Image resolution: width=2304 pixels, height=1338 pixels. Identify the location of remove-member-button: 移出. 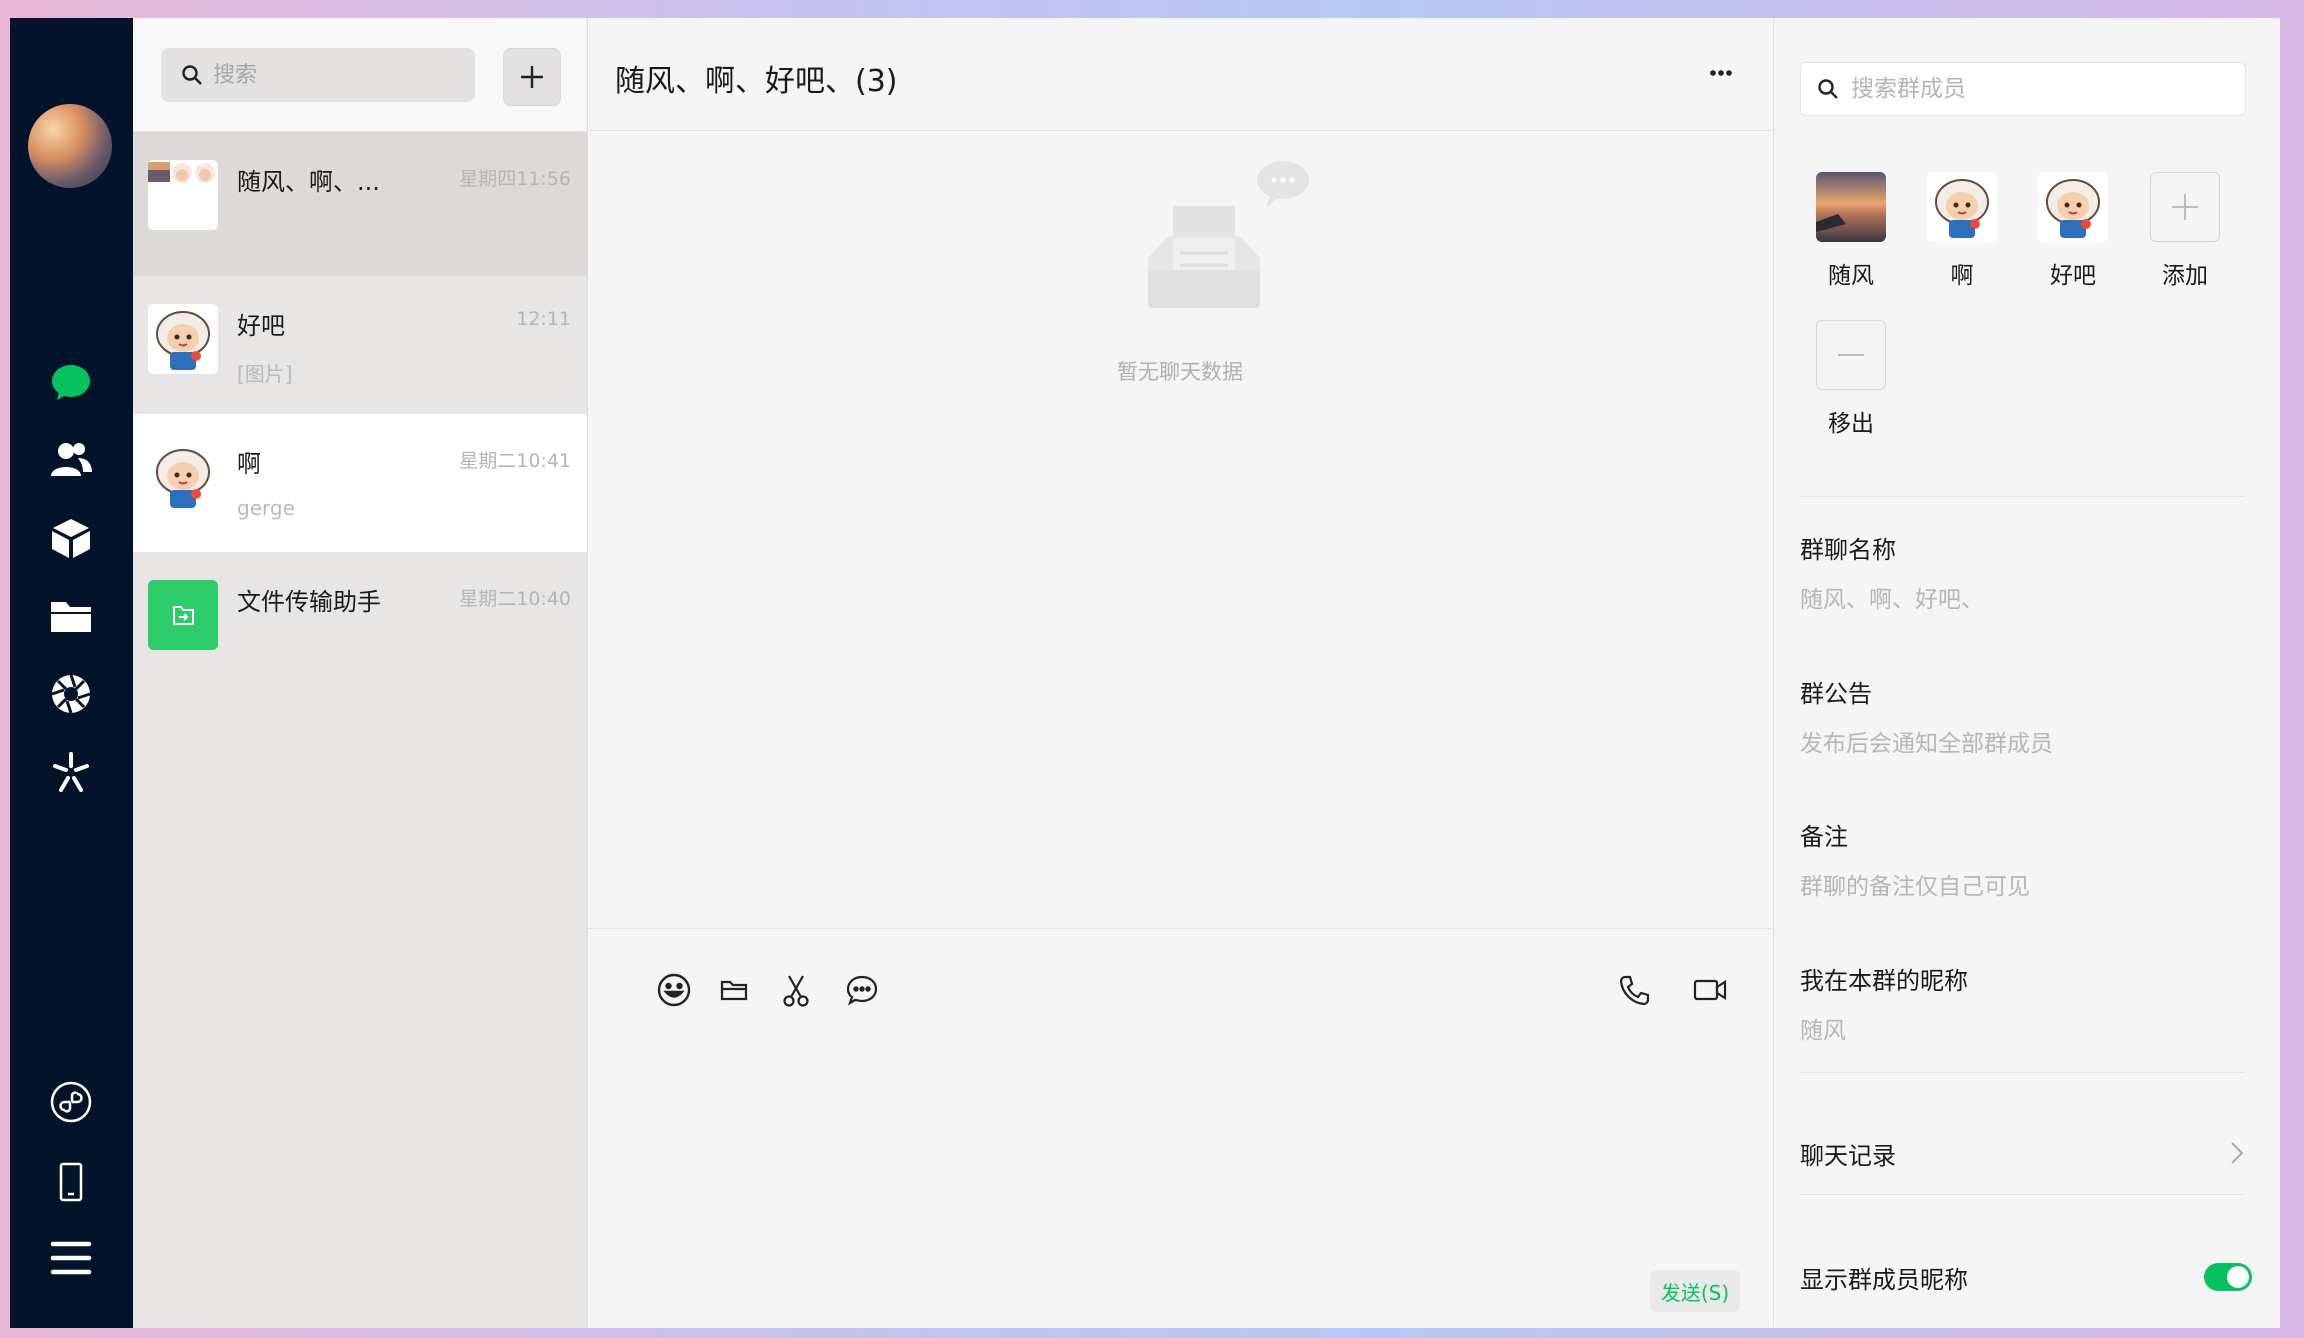
(1851, 379).